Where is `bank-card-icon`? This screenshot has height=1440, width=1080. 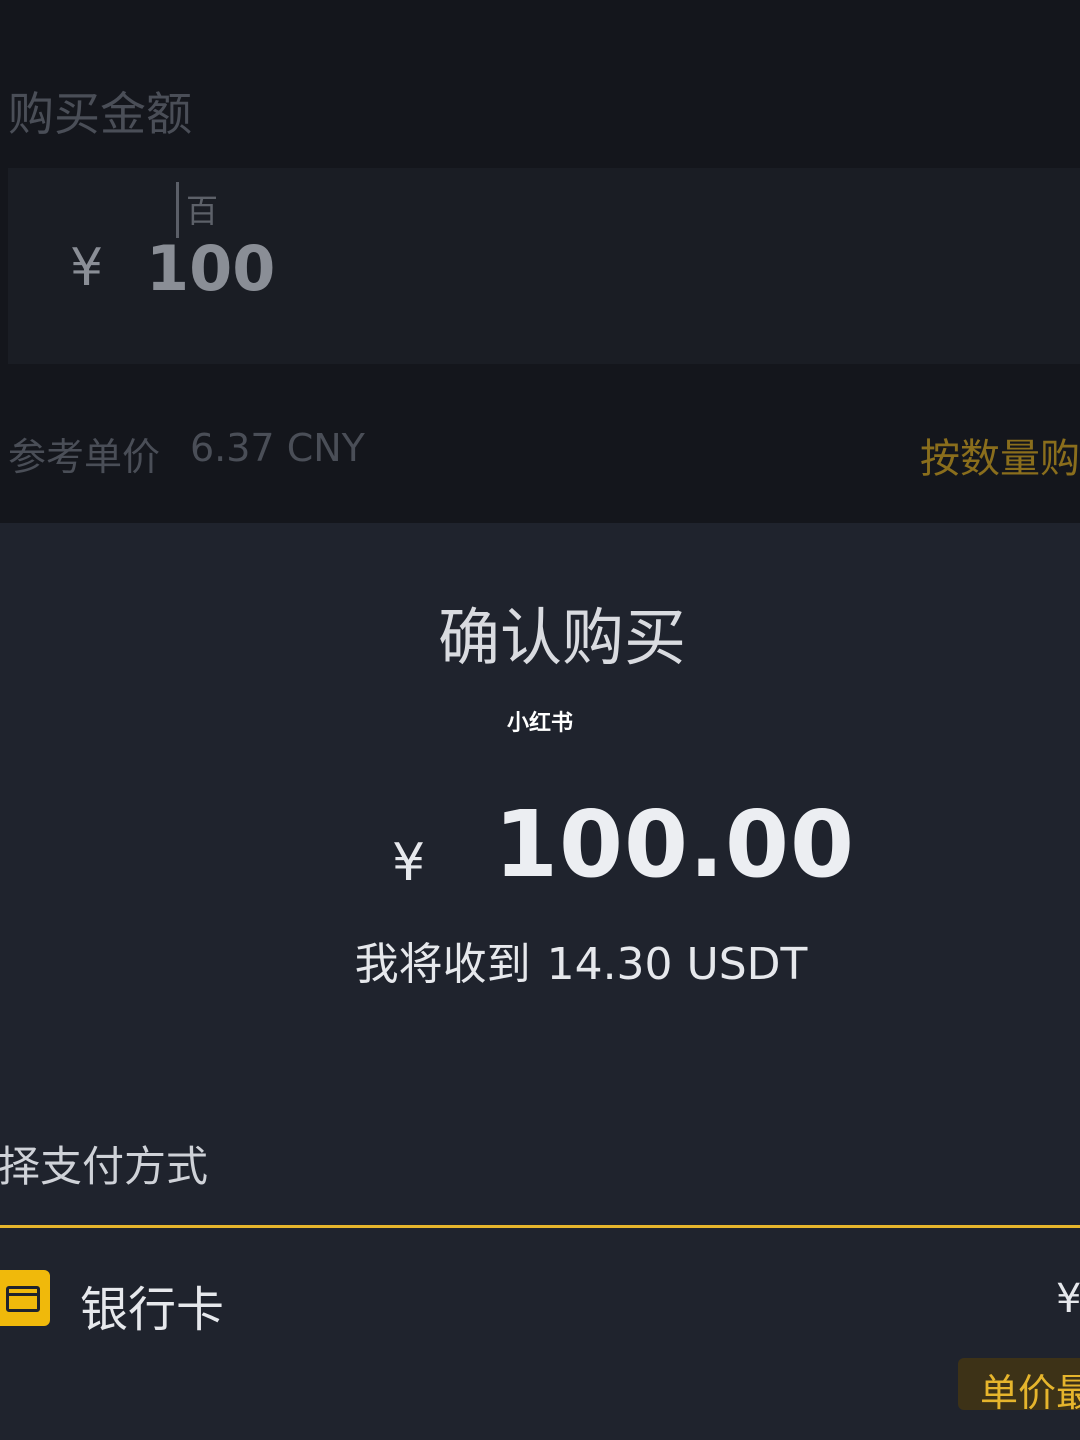
bank-card-icon is located at coordinates (25, 1298).